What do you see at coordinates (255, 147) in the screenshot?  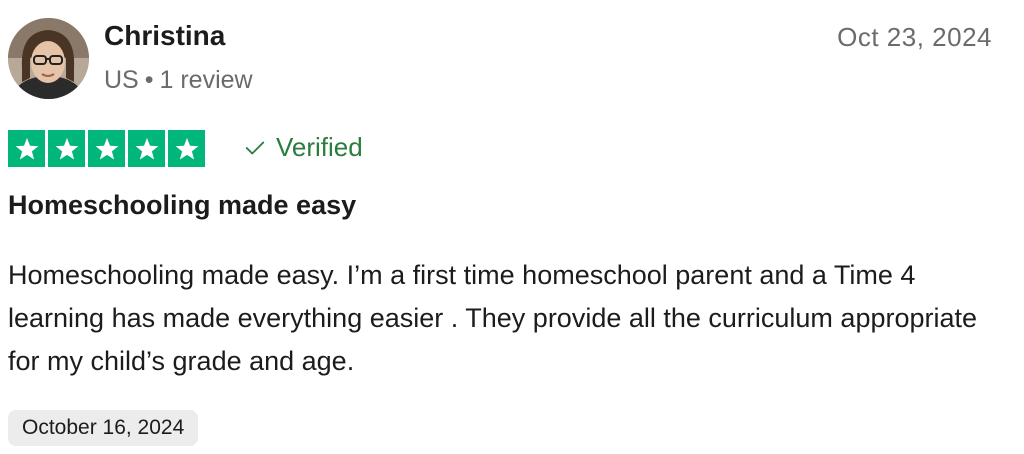 I see `checkmark-icon` at bounding box center [255, 147].